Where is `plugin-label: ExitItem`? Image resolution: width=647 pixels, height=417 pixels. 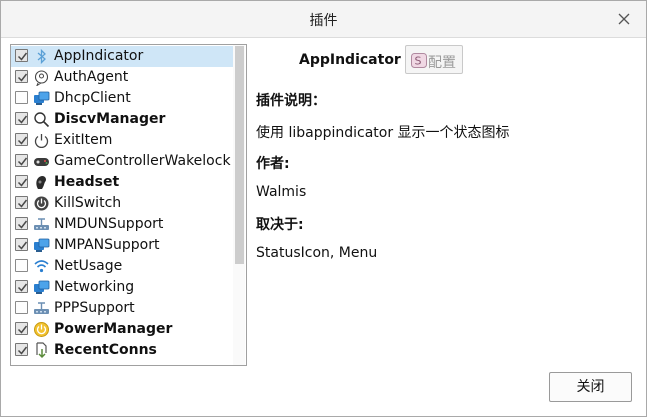
plugin-label: ExitItem is located at coordinates (83, 140).